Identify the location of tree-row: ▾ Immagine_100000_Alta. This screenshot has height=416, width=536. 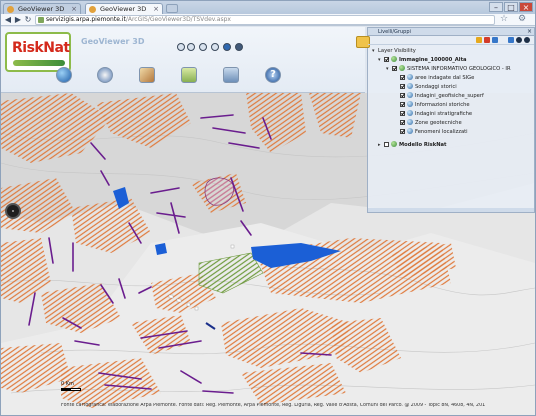
(422, 60).